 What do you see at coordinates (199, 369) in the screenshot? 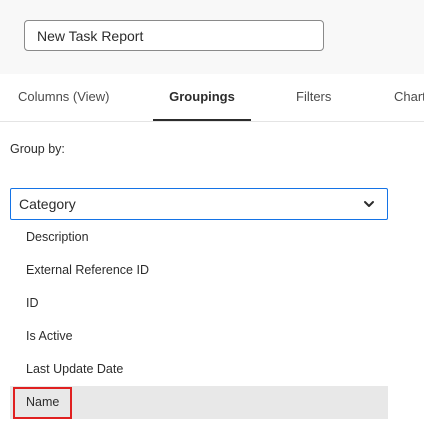
I see `option-last-update-date: Last Update Date` at bounding box center [199, 369].